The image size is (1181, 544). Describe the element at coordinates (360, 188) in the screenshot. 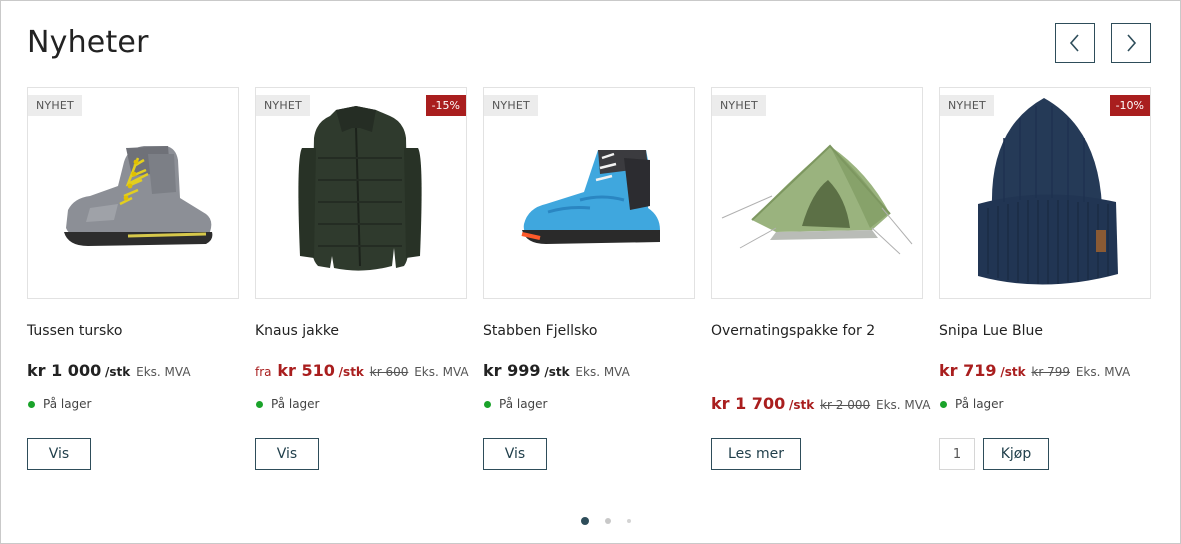

I see `jacket-image` at that location.